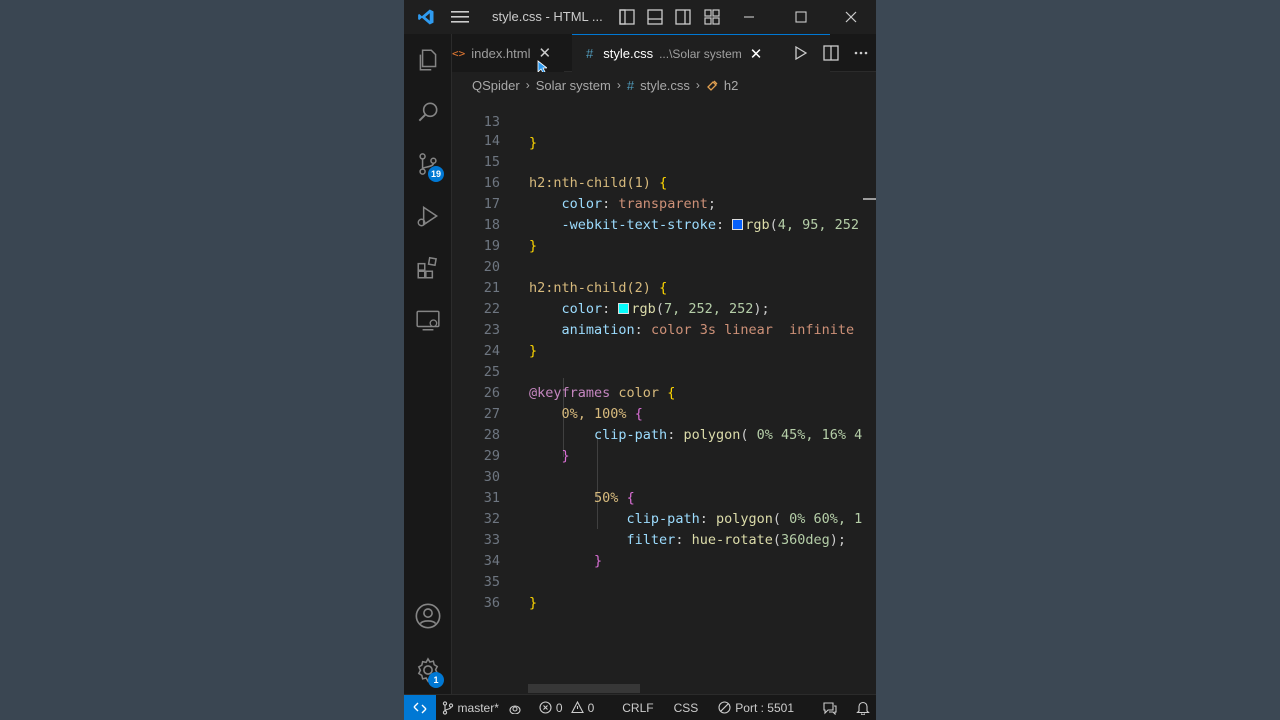 The image size is (1280, 720). I want to click on code-line: 20 h2:nth-child(2) {, so click(575, 277).